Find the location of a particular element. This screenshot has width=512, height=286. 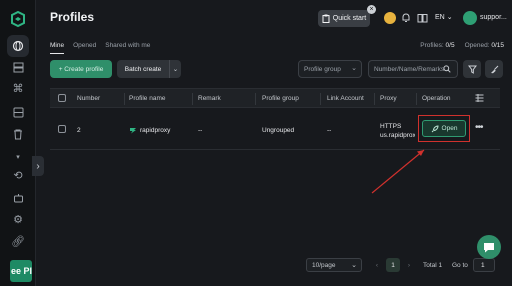

sync-icon: ⟲ is located at coordinates (18, 175).